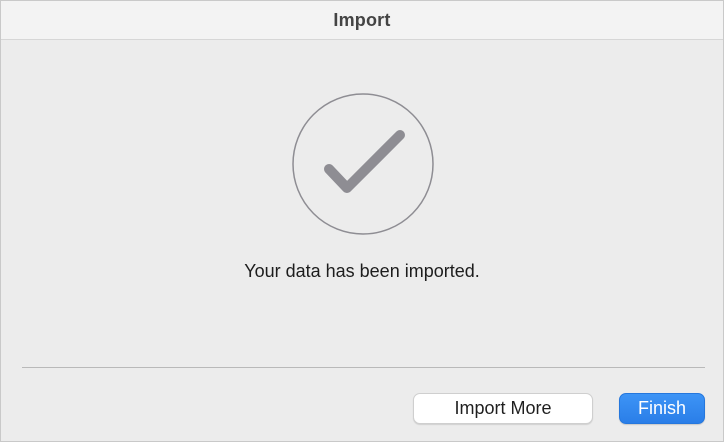  What do you see at coordinates (363, 164) in the screenshot?
I see `checkmark-circle-icon` at bounding box center [363, 164].